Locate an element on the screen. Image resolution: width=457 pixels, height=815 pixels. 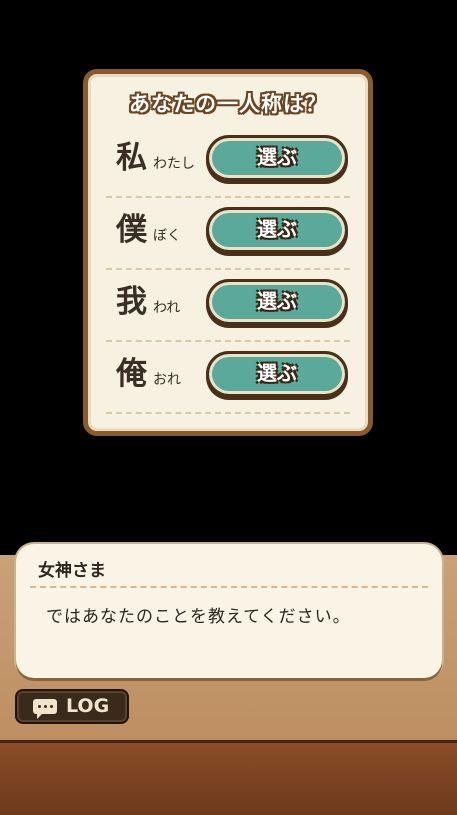
choice-kanji: 俺 is located at coordinates (131, 374).